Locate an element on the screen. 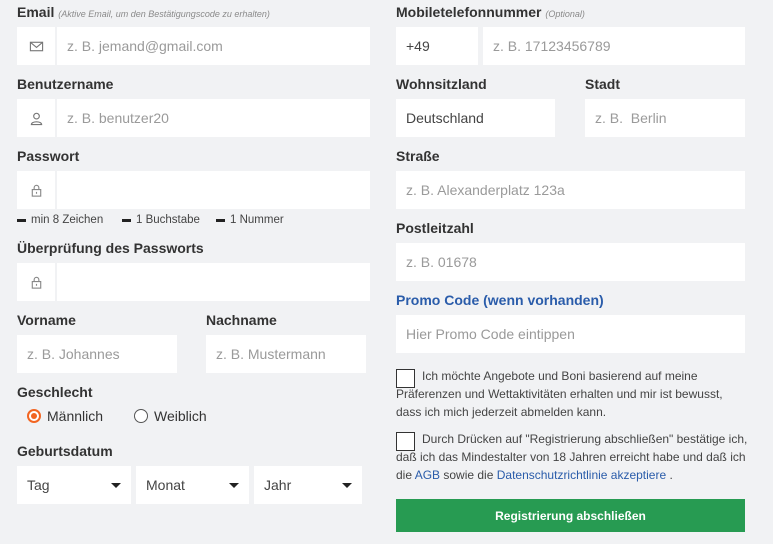  username-input: z. B. benutzer20 is located at coordinates (213, 118).